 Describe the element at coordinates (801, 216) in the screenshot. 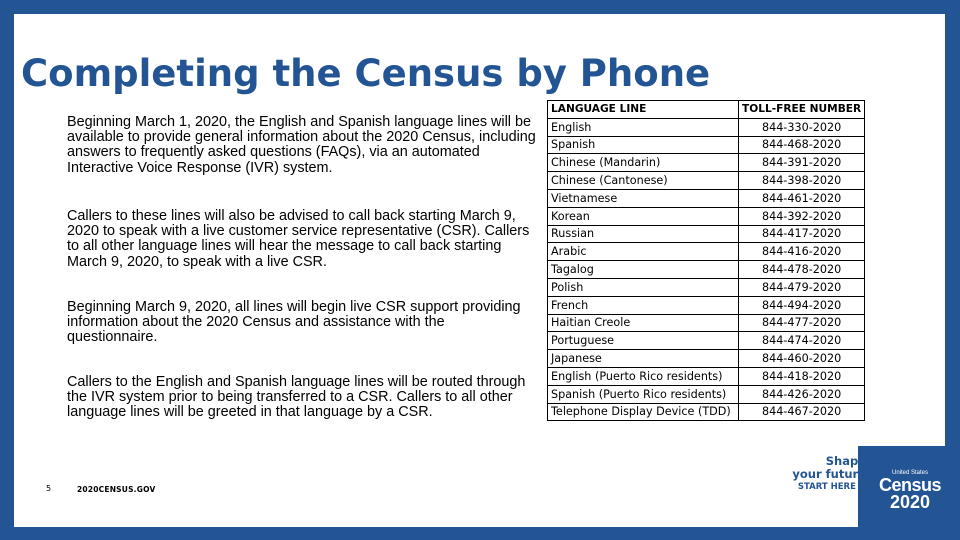

I see `toll-free-number-cell: 844-392-2020` at that location.